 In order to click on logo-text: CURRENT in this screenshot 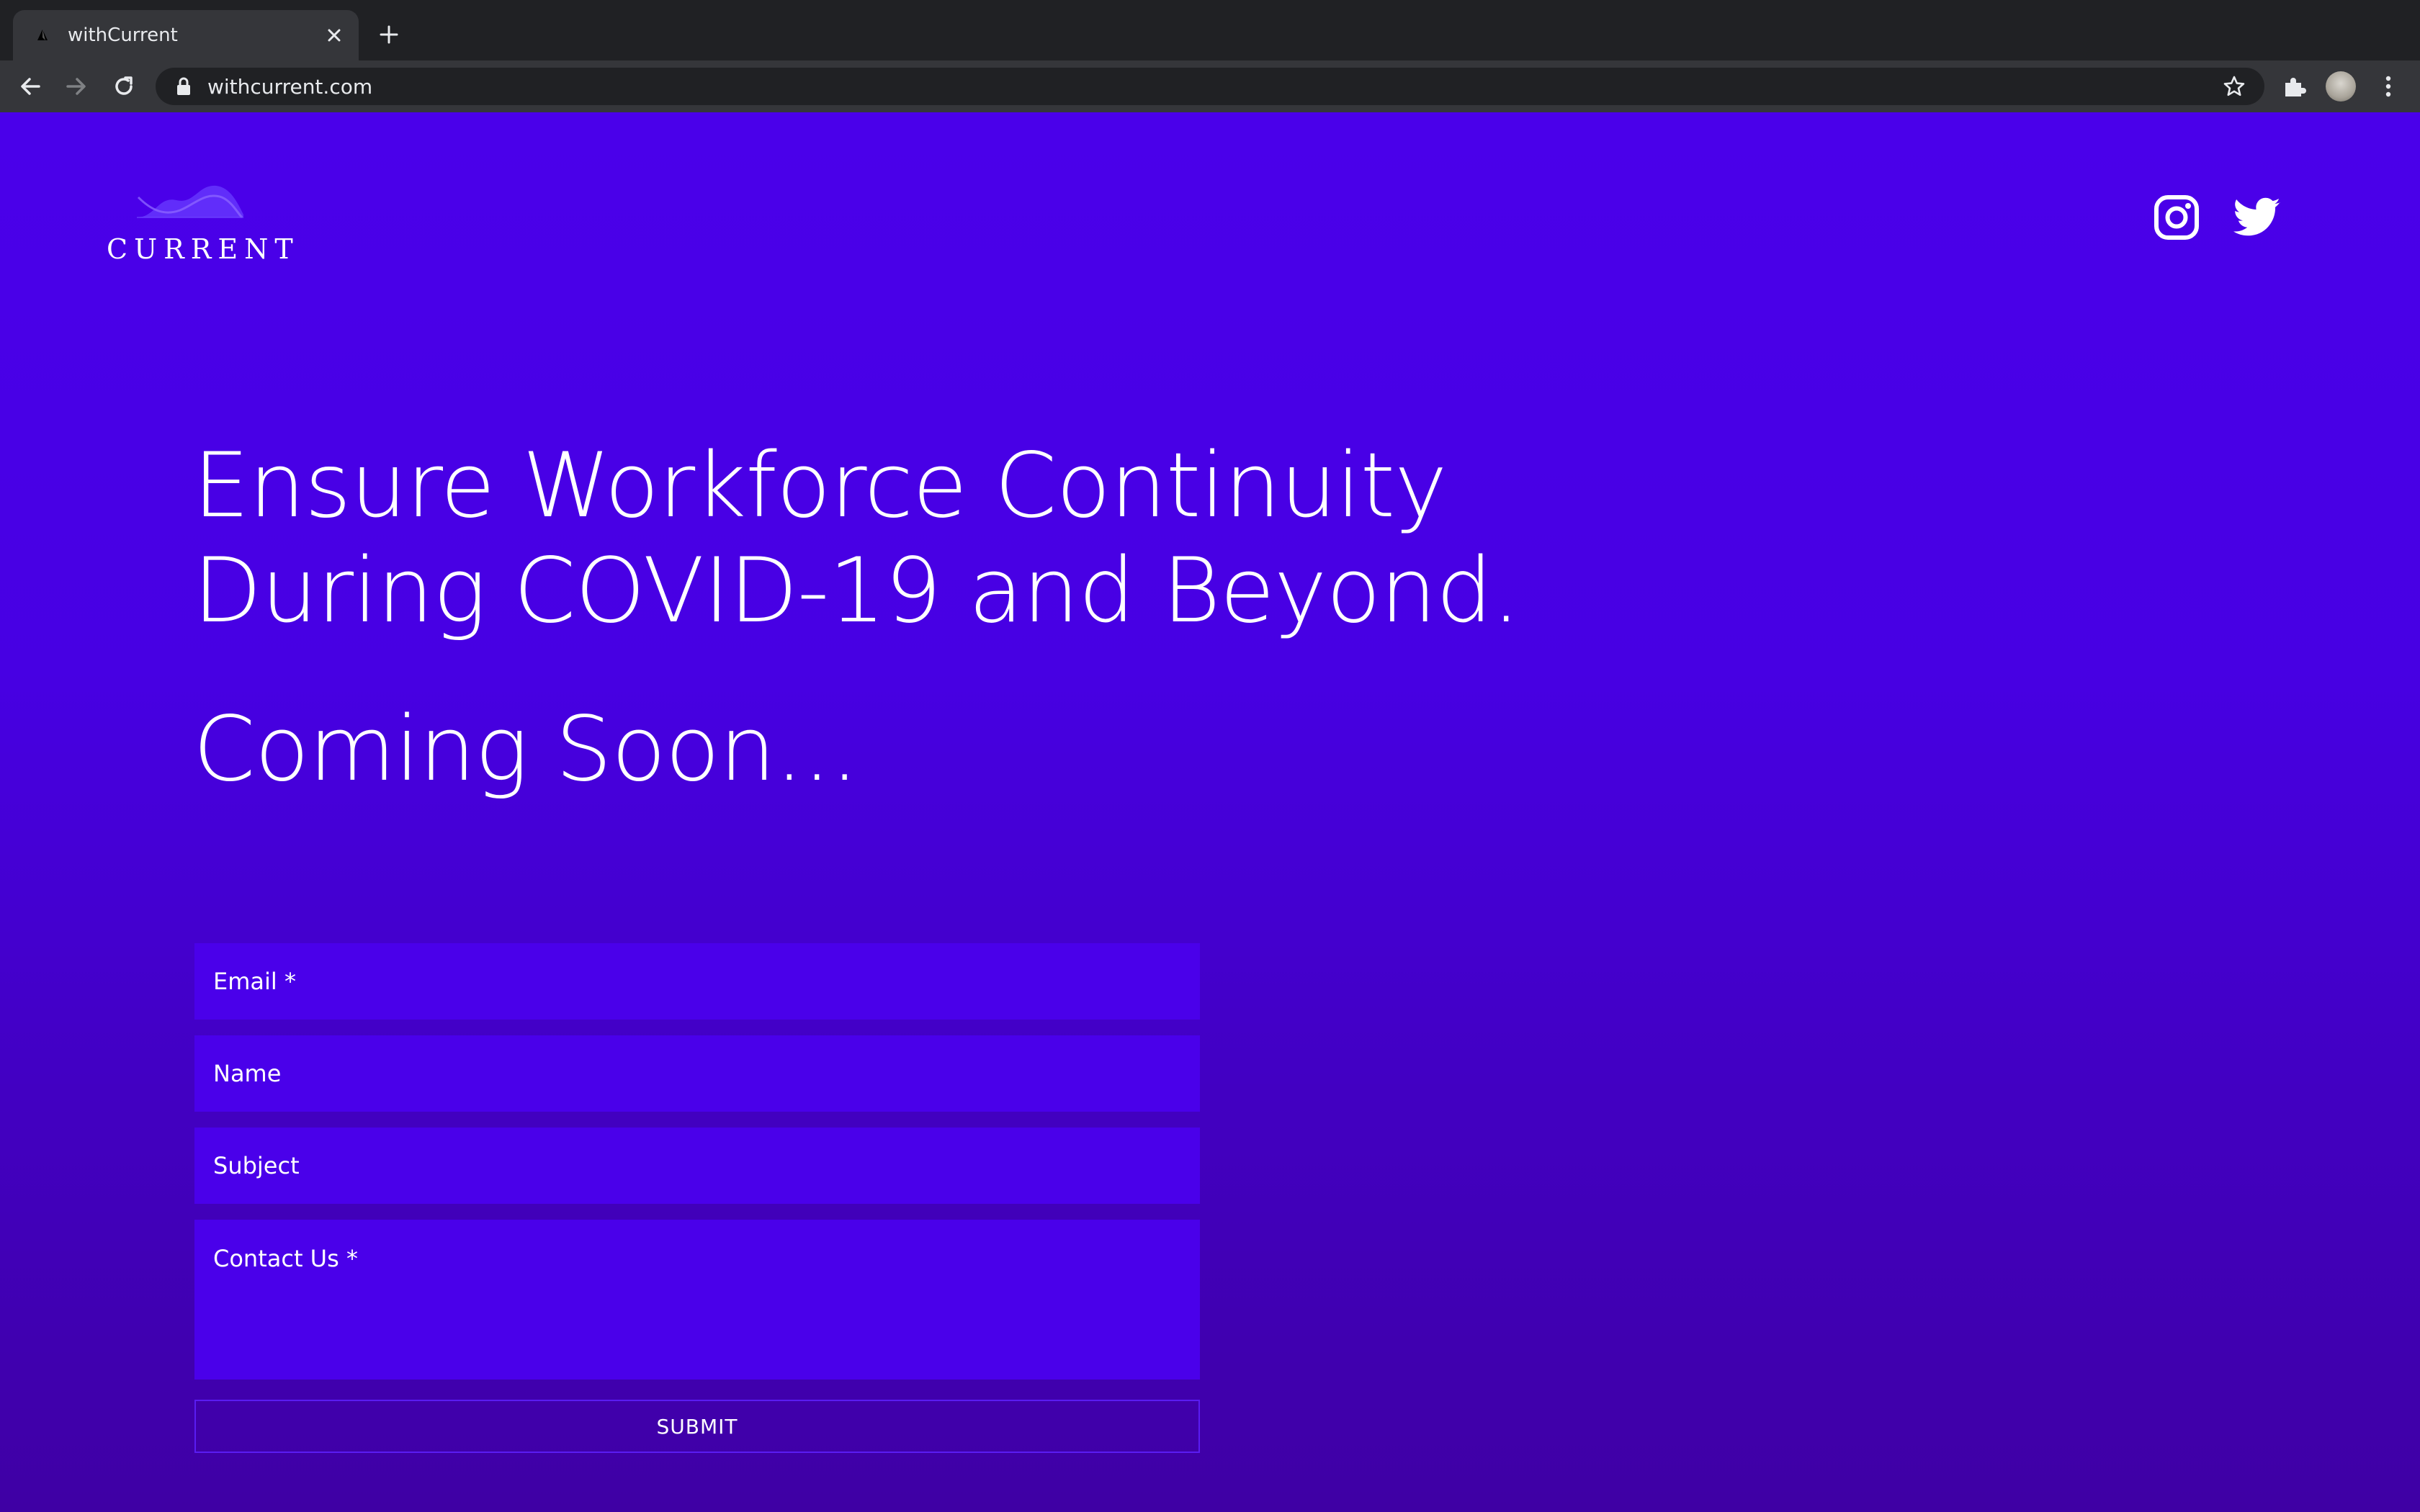, I will do `click(203, 249)`.